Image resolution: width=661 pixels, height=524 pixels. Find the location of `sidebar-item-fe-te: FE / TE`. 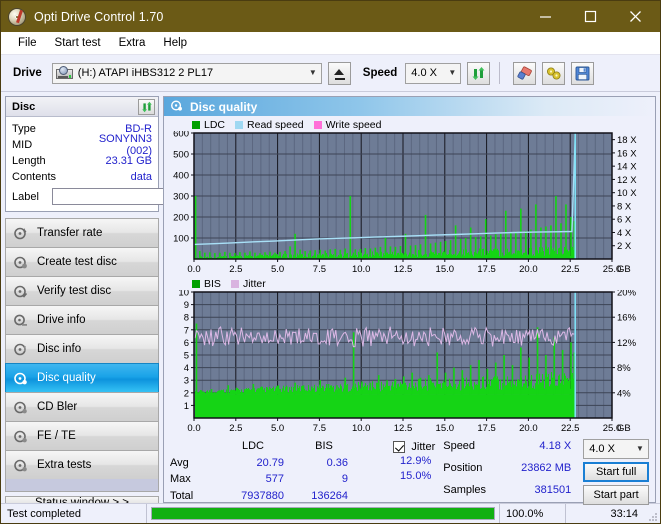

sidebar-item-fe-te: FE / TE is located at coordinates (82, 435).